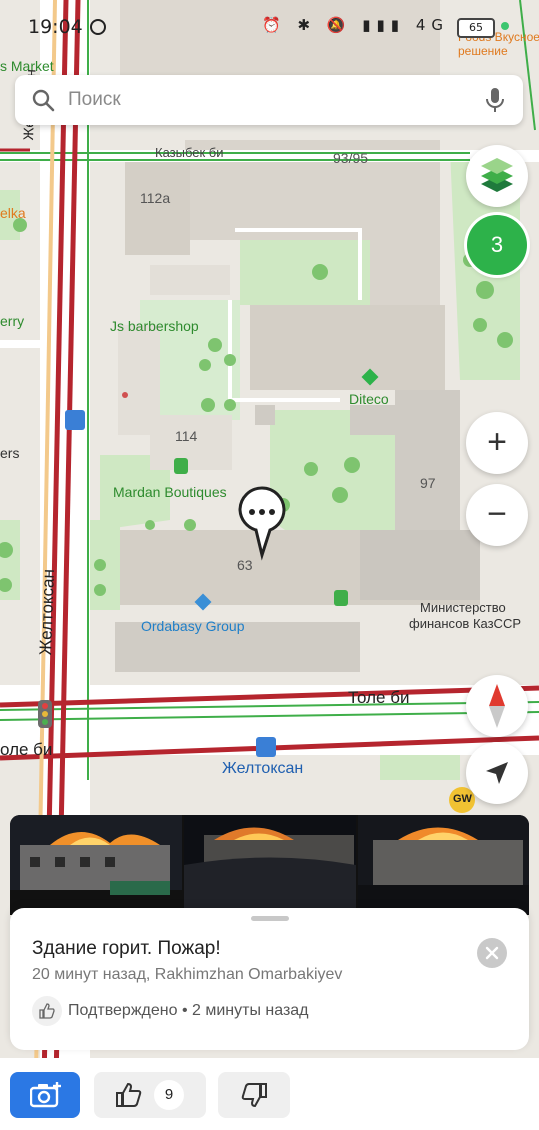 This screenshot has width=539, height=1130. What do you see at coordinates (476, 28) in the screenshot?
I see `battery-icon: 65` at bounding box center [476, 28].